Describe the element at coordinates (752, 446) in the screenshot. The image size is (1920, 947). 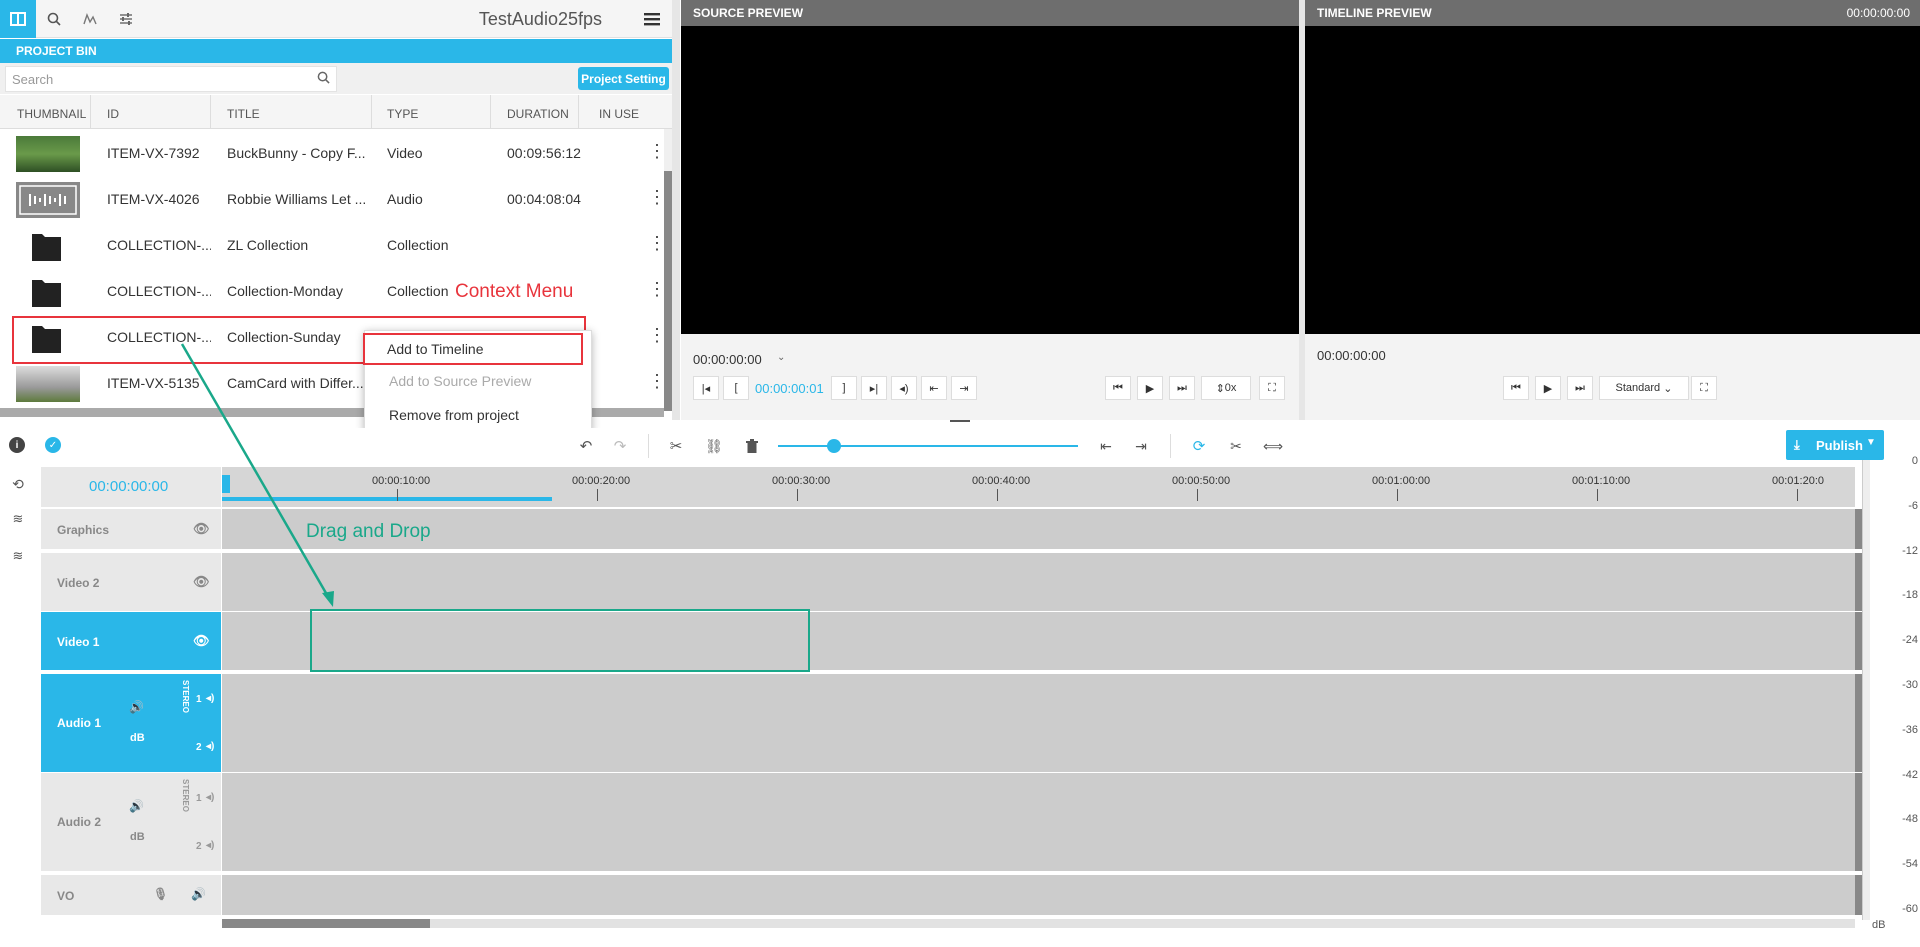
I see `trash-icon` at that location.